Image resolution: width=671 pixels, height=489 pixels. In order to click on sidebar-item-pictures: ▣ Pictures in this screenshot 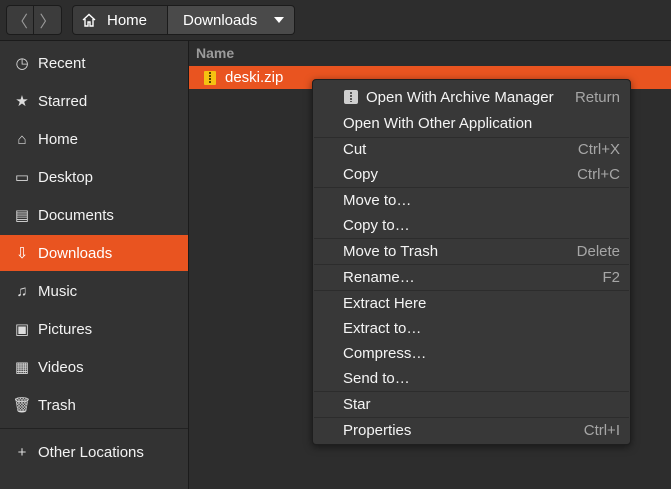, I will do `click(94, 329)`.